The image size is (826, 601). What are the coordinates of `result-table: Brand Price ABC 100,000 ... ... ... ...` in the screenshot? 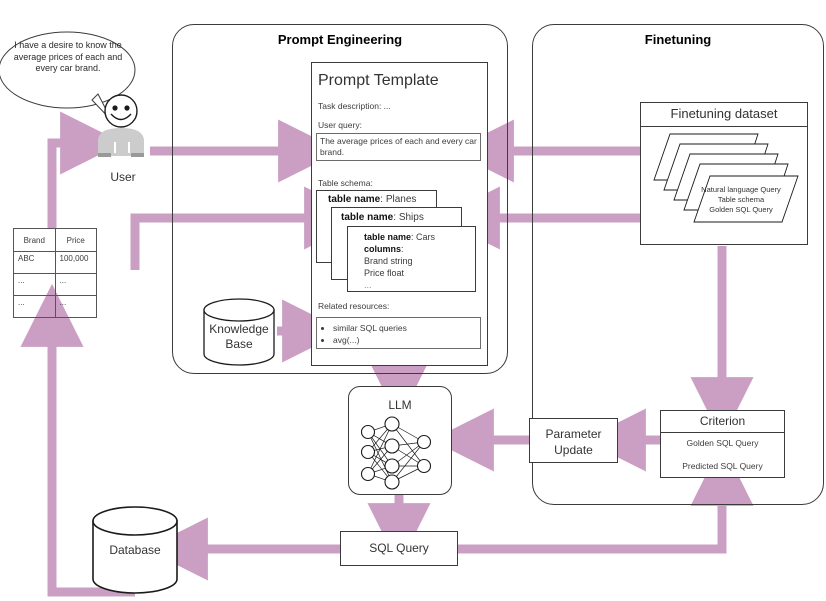 It's located at (55, 273).